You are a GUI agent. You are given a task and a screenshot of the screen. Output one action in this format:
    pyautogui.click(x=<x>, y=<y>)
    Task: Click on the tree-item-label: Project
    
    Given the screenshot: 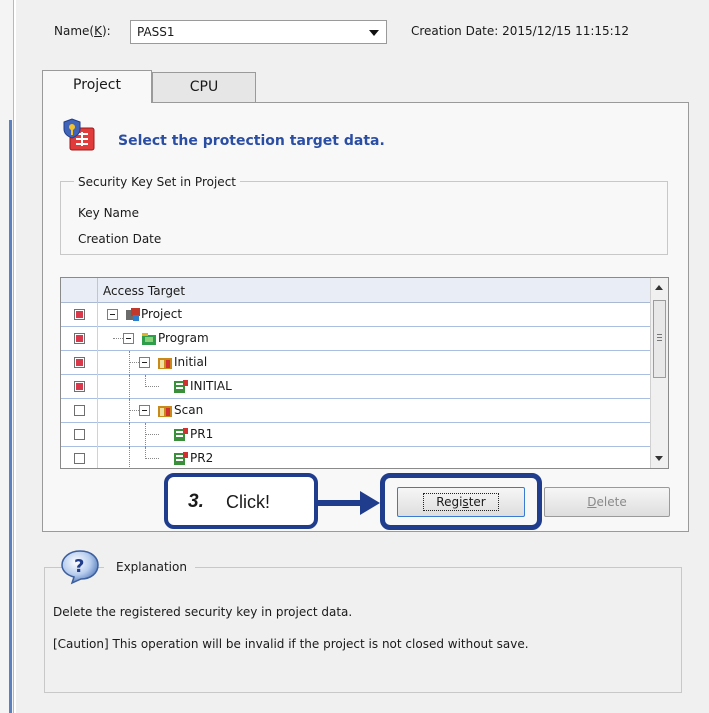 What is the action you would take?
    pyautogui.click(x=162, y=314)
    